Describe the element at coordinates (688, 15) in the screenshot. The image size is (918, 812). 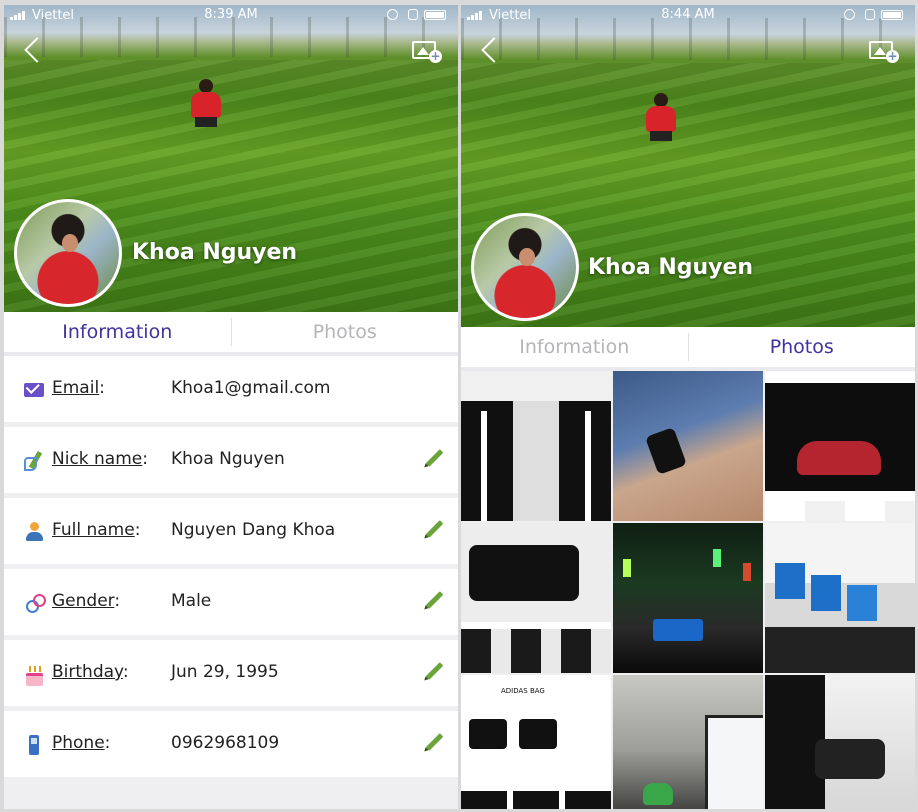
I see `status-bar: Viettel 8:44 AM` at that location.